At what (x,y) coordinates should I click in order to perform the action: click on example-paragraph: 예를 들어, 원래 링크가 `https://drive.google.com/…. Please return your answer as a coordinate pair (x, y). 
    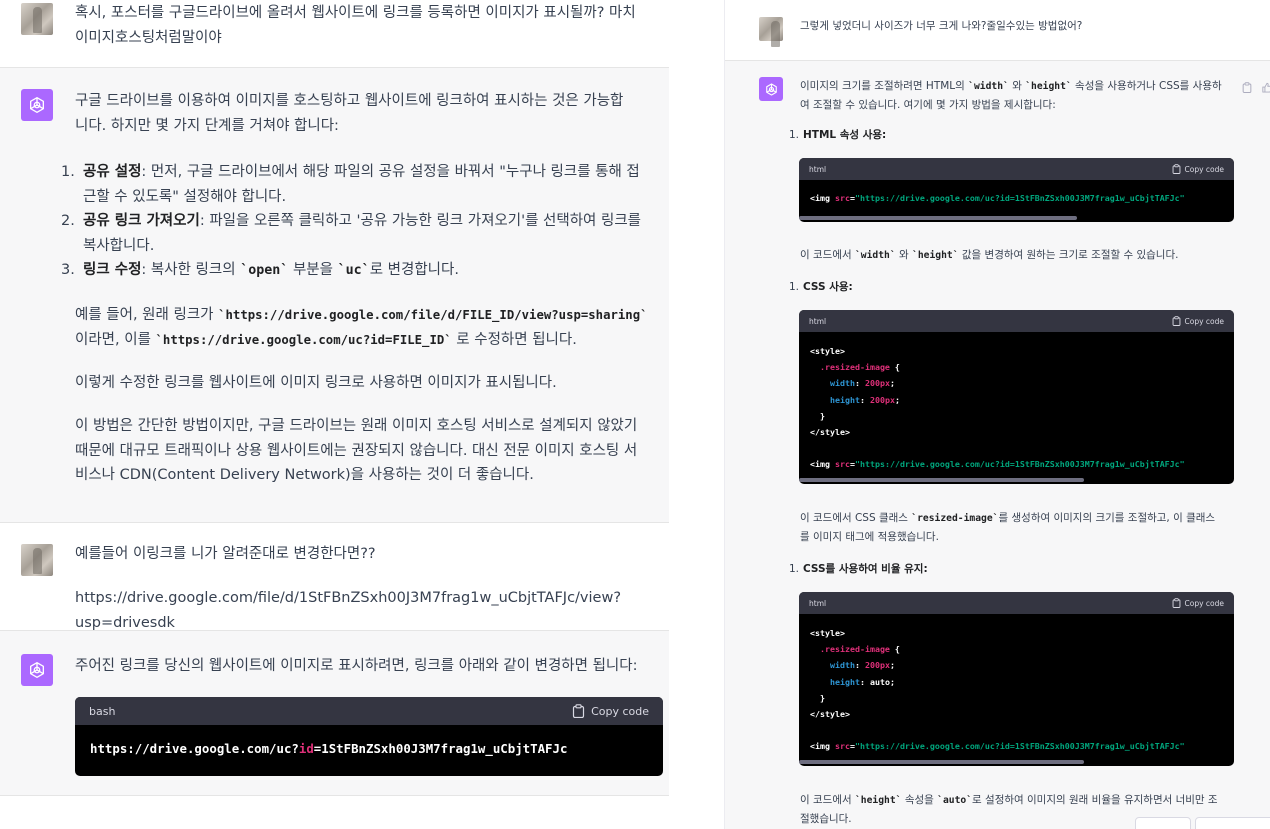
    Looking at the image, I should click on (370, 327).